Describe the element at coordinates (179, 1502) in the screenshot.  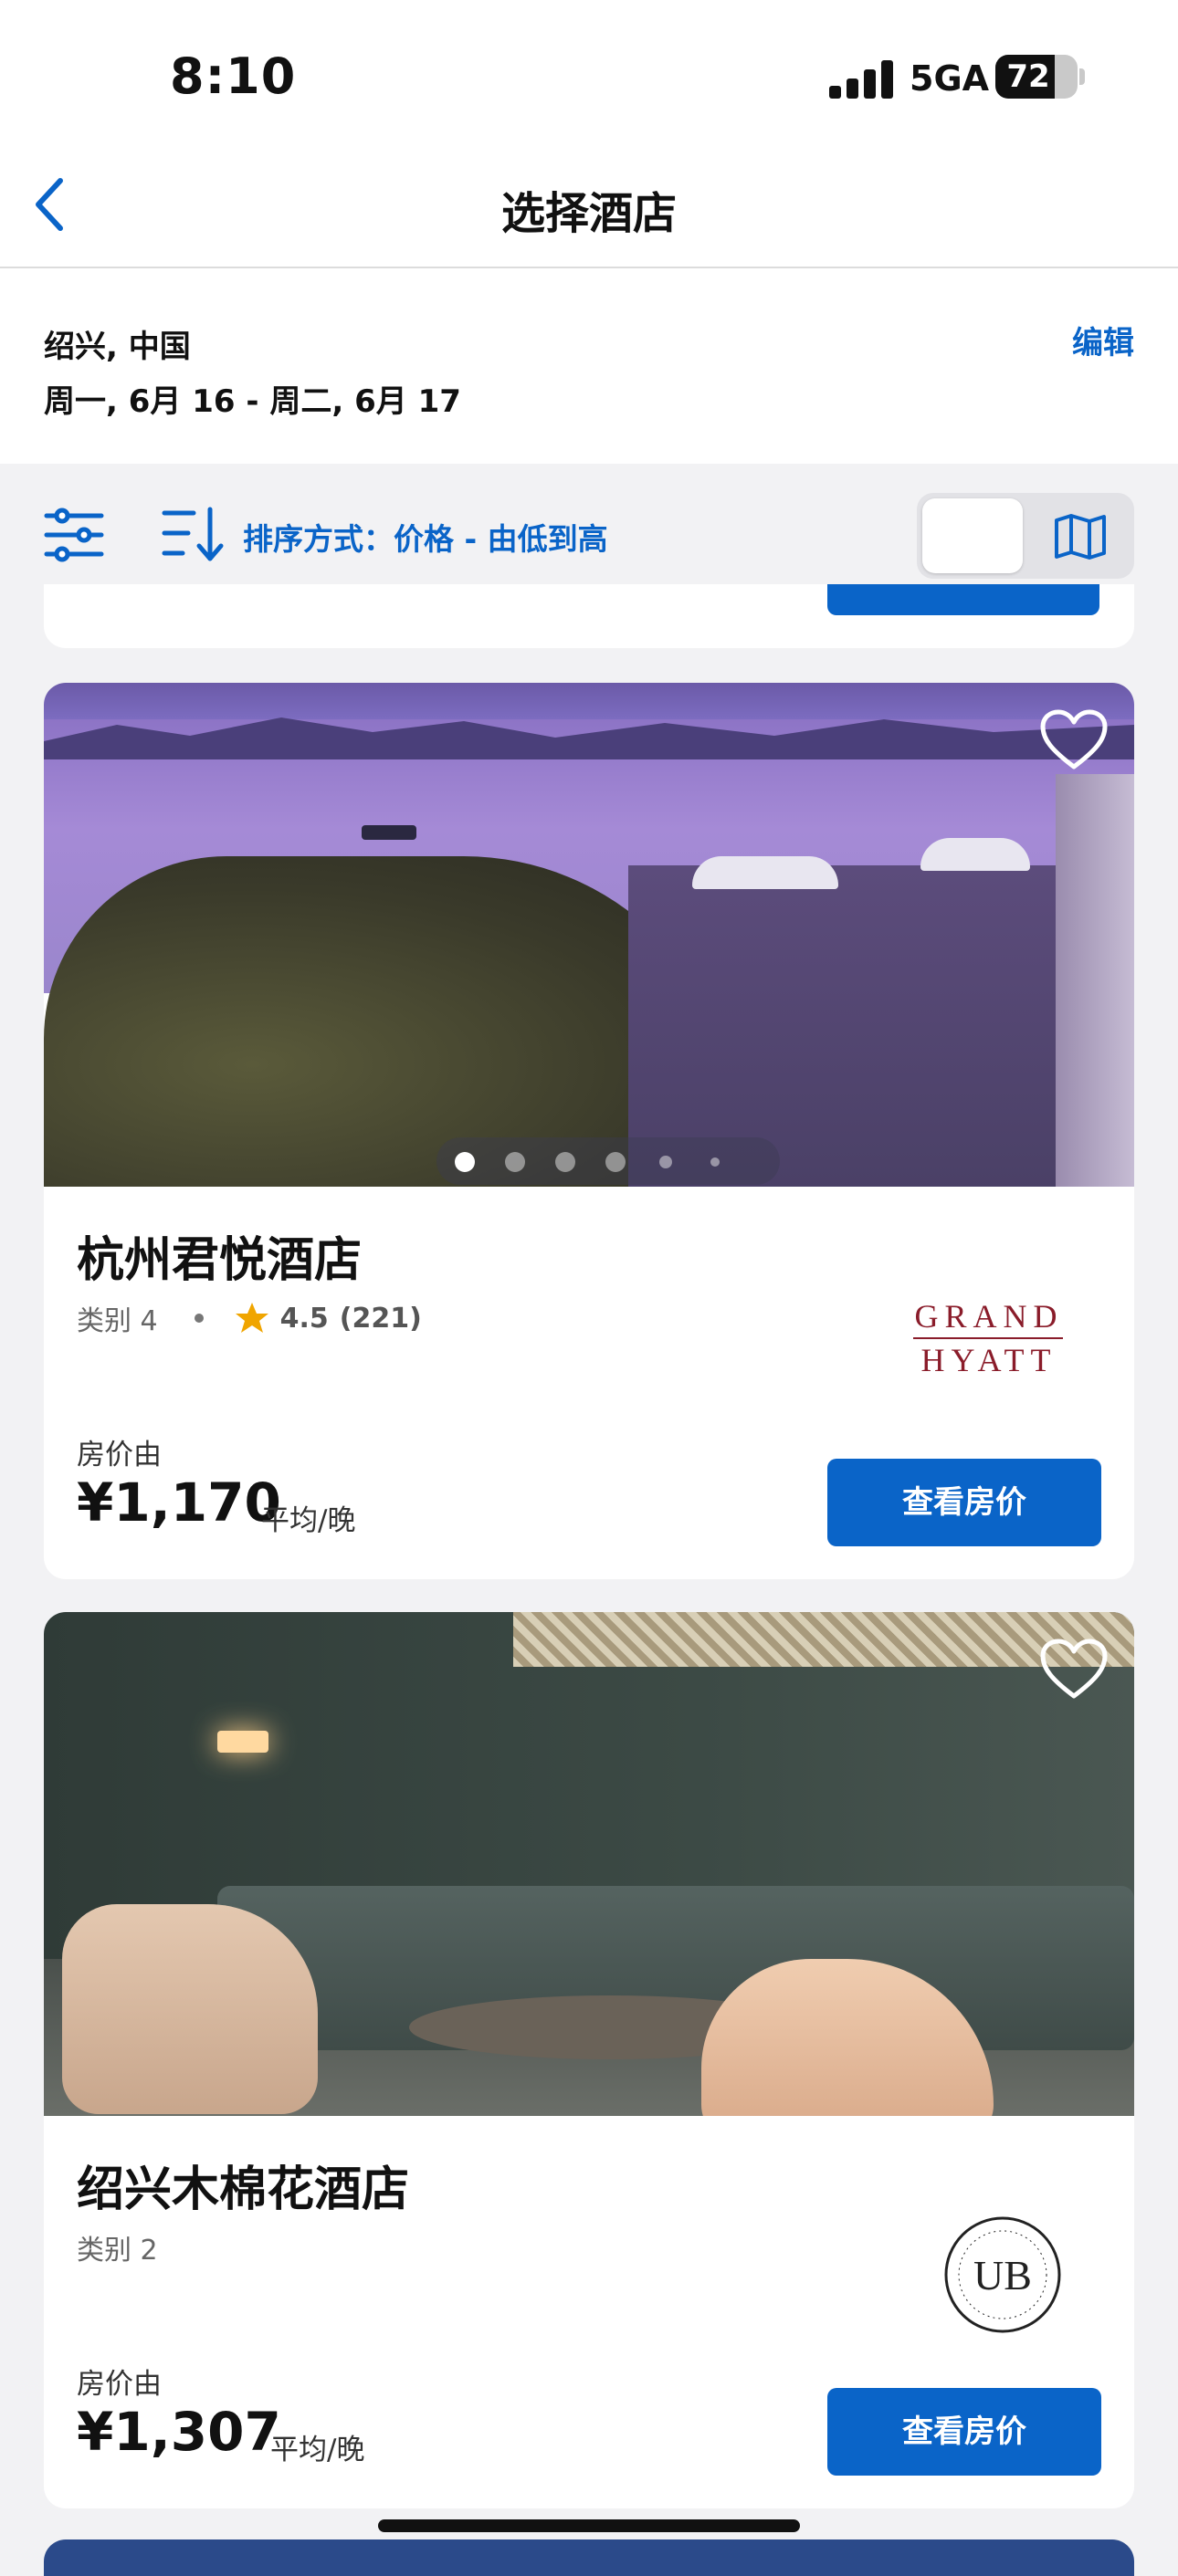
I see `hotel-price: ¥1,170` at that location.